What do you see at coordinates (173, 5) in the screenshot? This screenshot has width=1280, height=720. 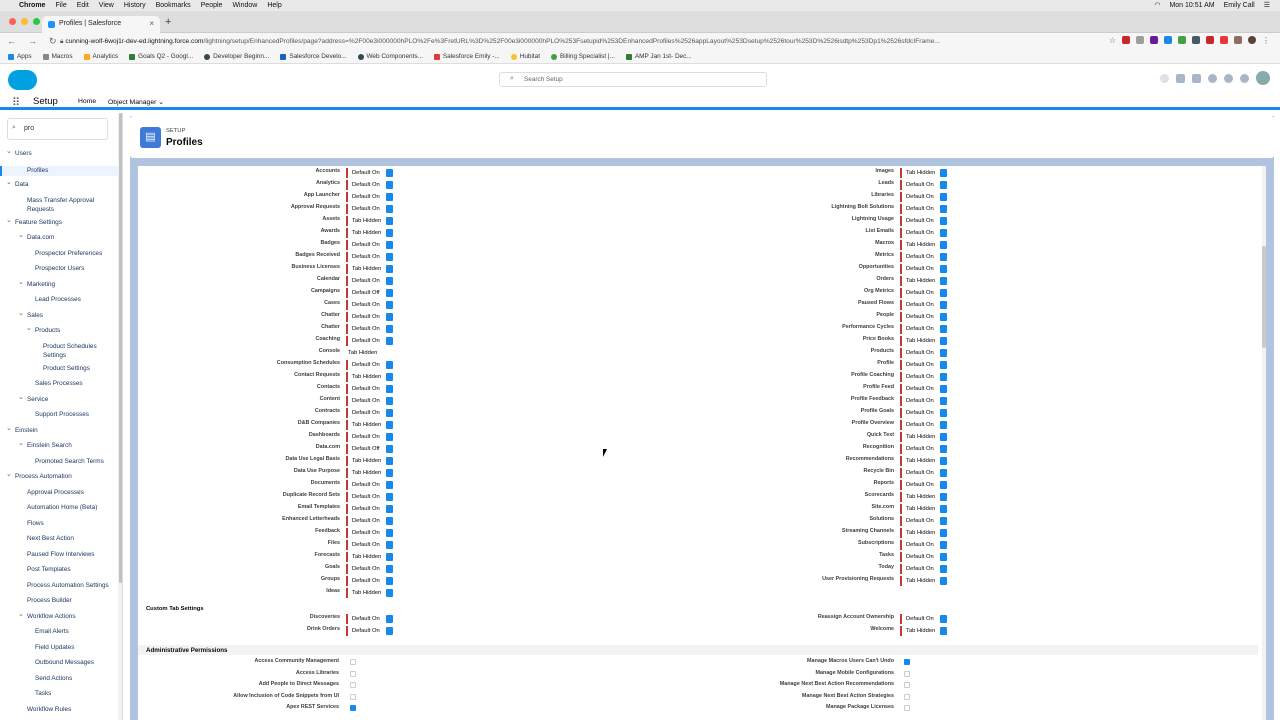 I see `menu-bookmarks: Bookmarks` at bounding box center [173, 5].